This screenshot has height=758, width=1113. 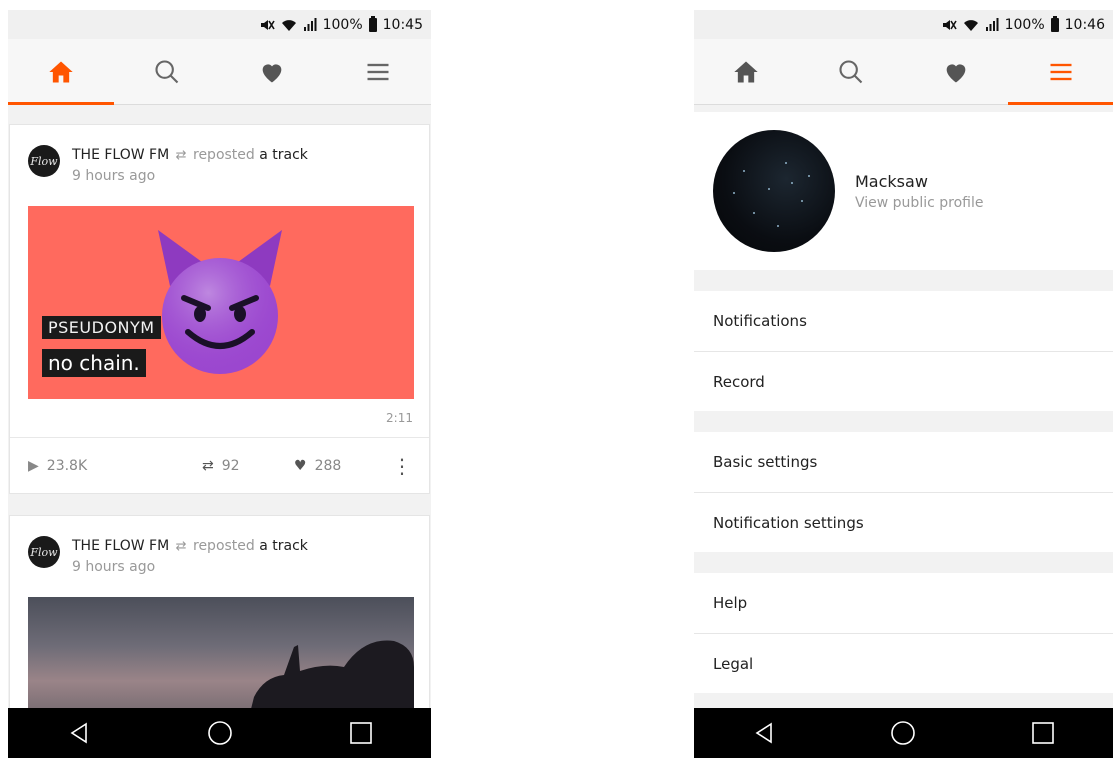 What do you see at coordinates (332, 674) in the screenshot?
I see `person-silhouette-image` at bounding box center [332, 674].